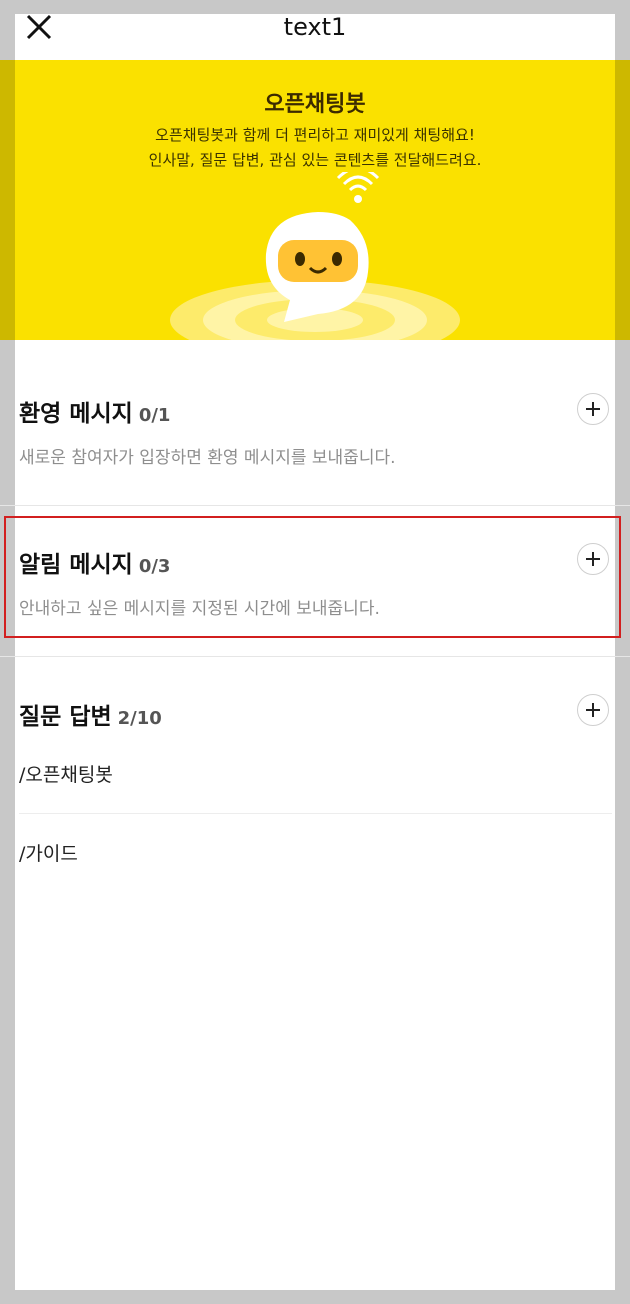 Image resolution: width=630 pixels, height=1304 pixels. I want to click on list-divider, so click(315, 813).